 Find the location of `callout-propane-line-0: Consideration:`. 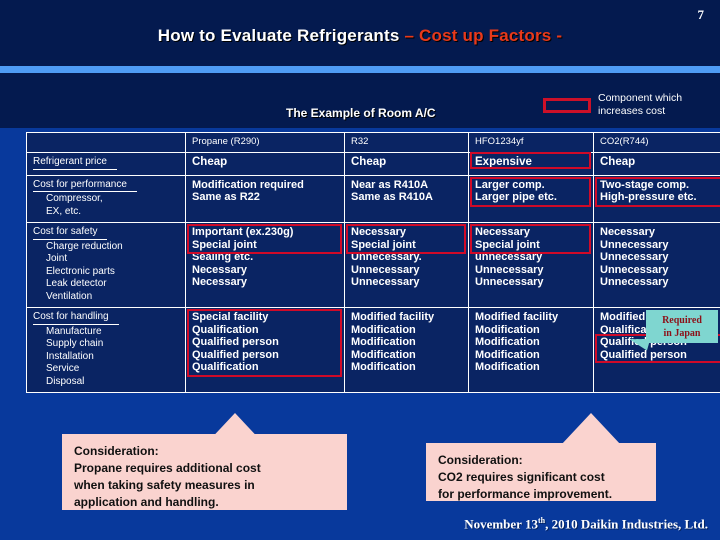

callout-propane-line-0: Consideration: is located at coordinates (116, 451).